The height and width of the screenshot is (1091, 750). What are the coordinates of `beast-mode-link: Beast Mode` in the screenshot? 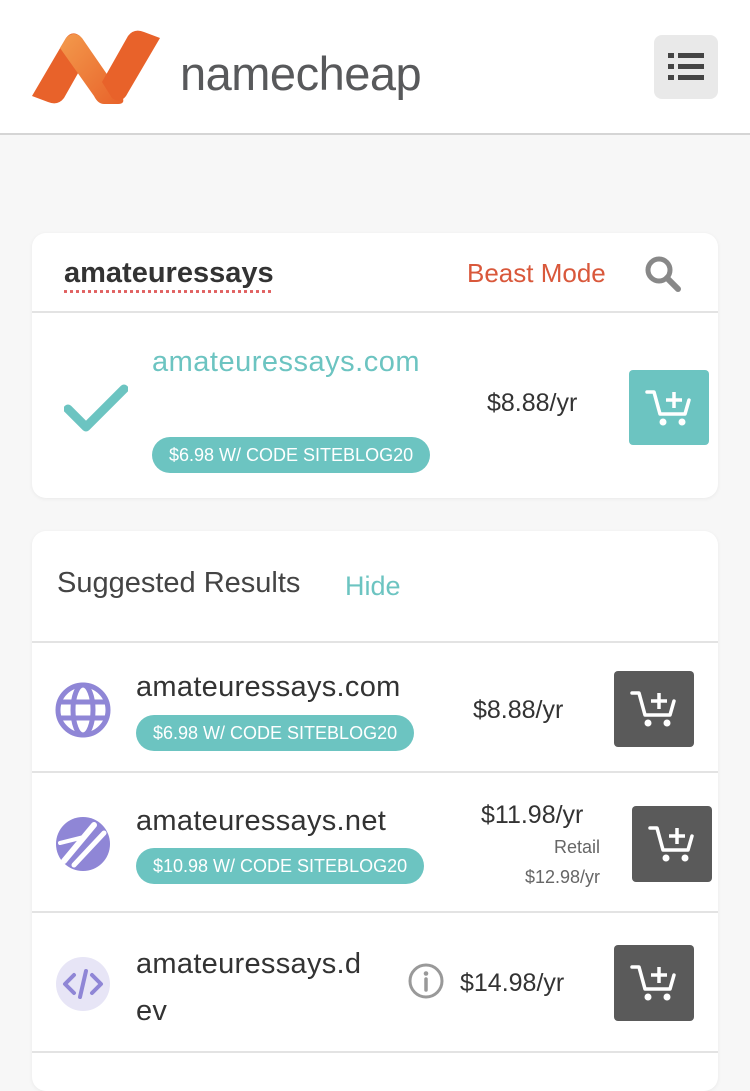 It's located at (536, 273).